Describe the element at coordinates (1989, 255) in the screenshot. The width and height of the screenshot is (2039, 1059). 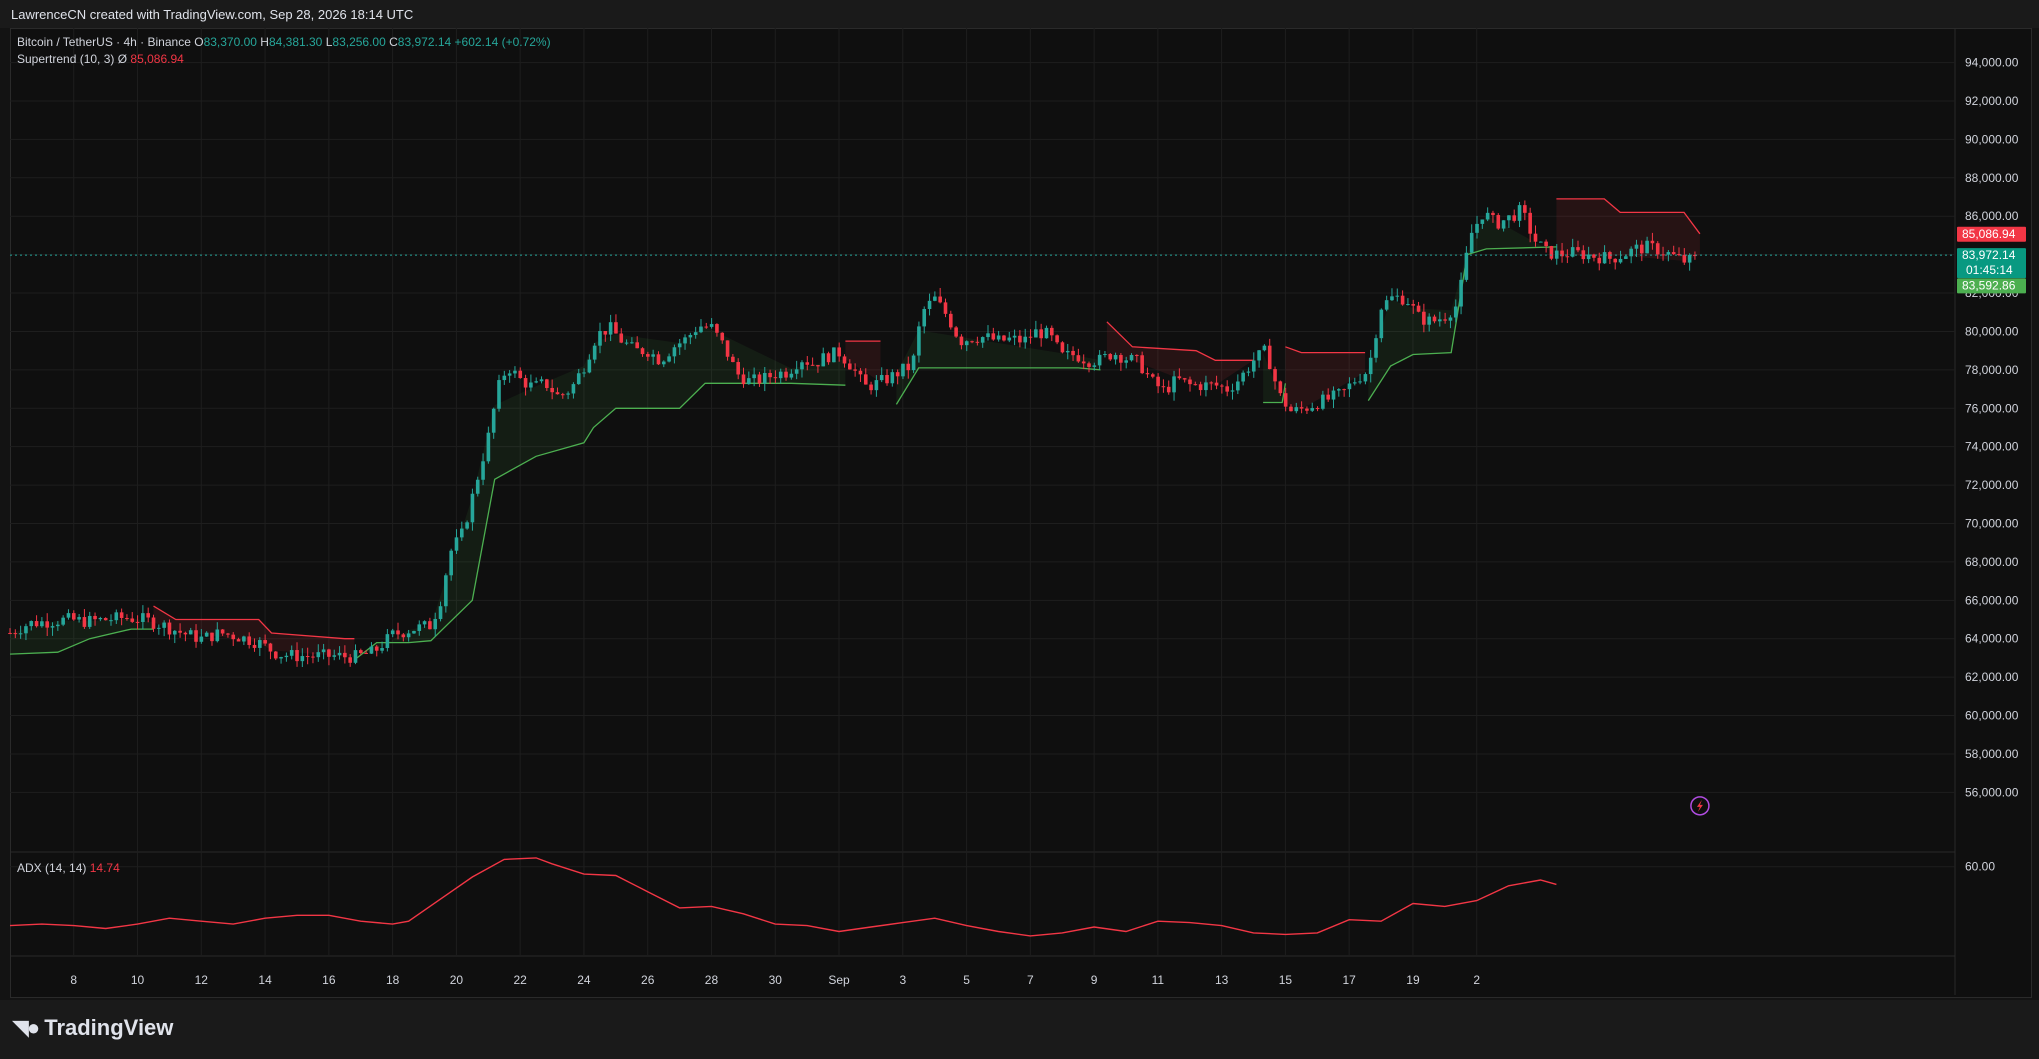
I see `last-price-badge-text: 83,972.14` at that location.